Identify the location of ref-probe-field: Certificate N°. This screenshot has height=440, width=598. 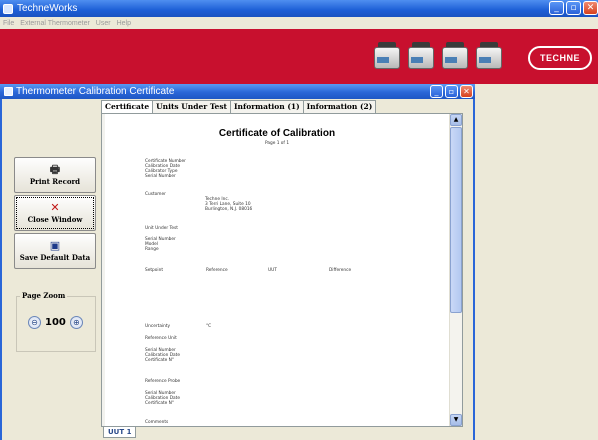
(160, 403).